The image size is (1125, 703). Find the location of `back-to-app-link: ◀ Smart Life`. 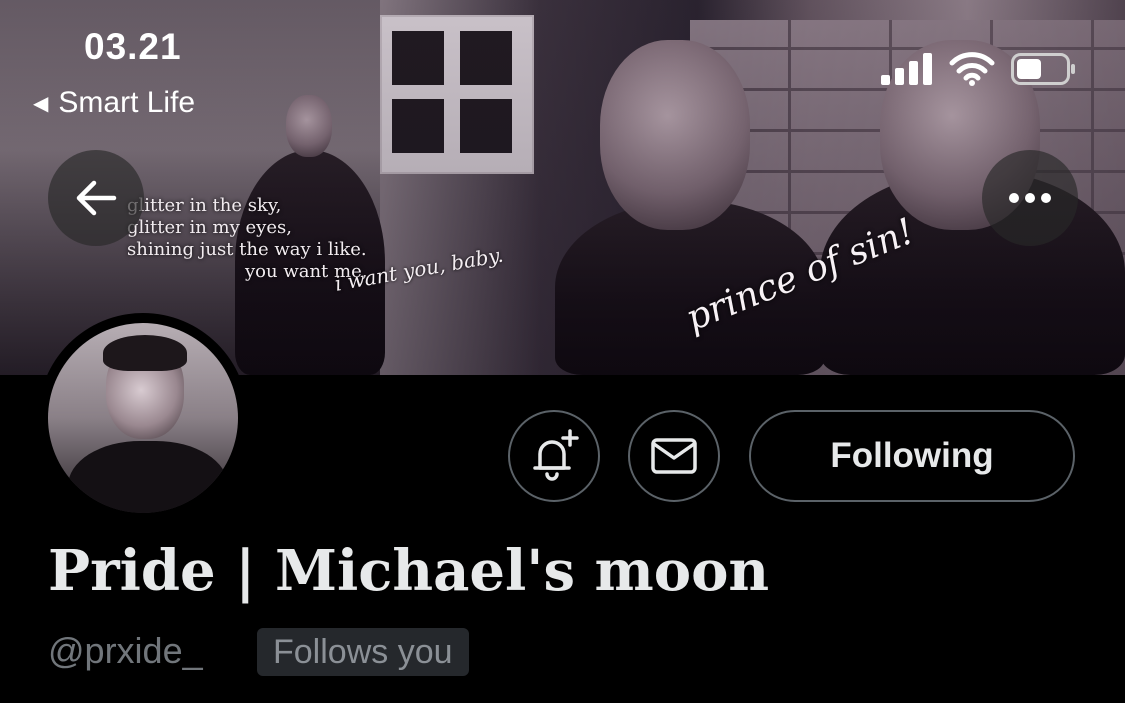

back-to-app-link: ◀ Smart Life is located at coordinates (114, 103).